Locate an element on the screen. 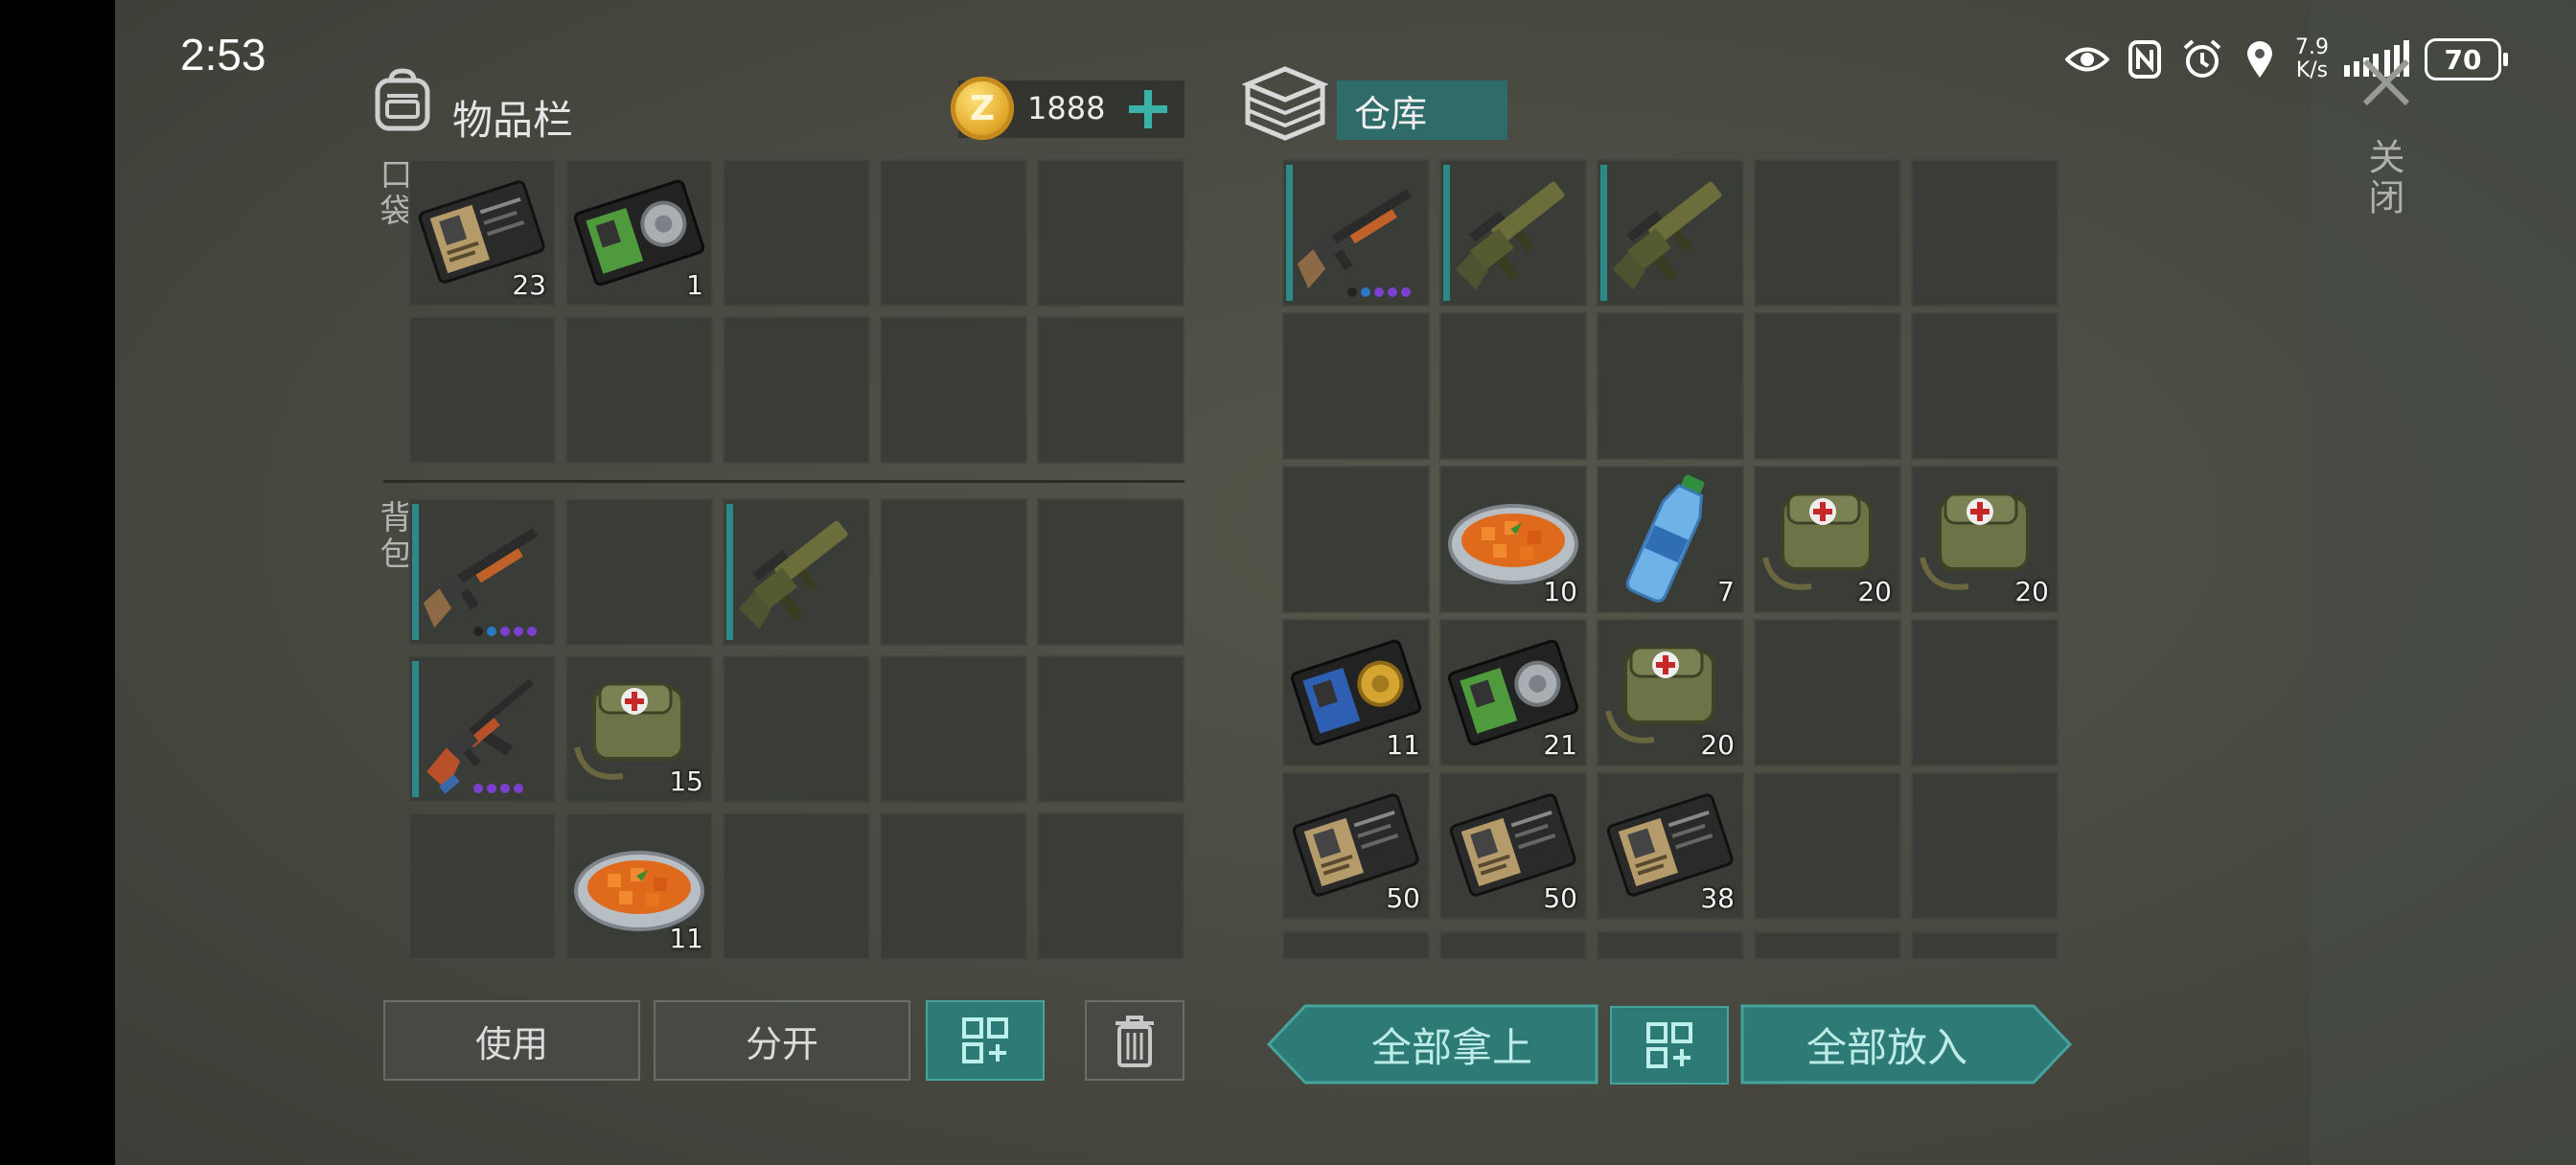 Image resolution: width=2576 pixels, height=1165 pixels. backpack-slot: 11 is located at coordinates (639, 886).